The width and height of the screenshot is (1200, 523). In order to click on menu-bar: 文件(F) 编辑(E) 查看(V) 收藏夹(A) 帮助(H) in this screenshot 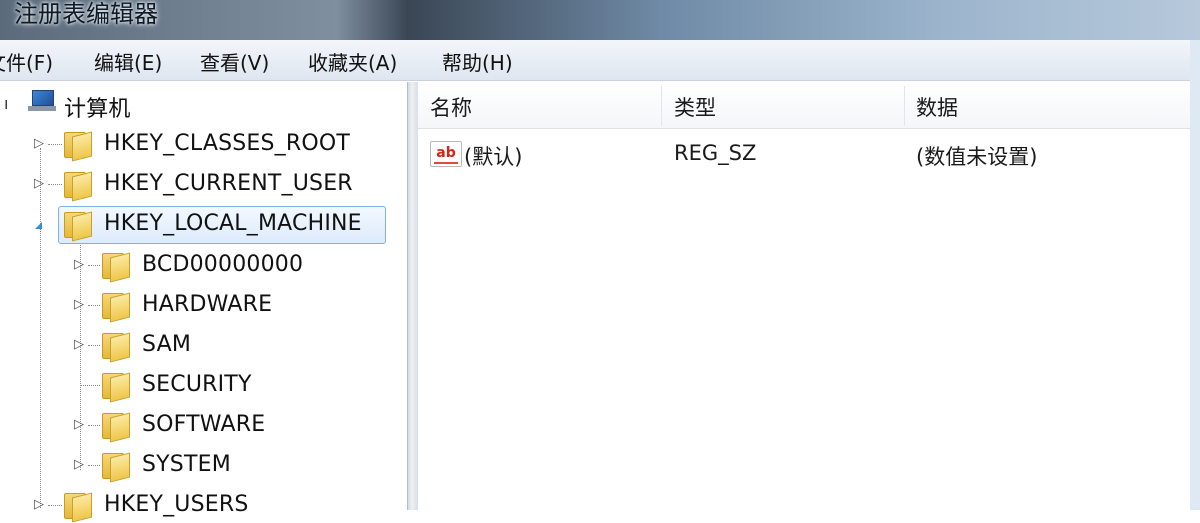, I will do `click(600, 60)`.